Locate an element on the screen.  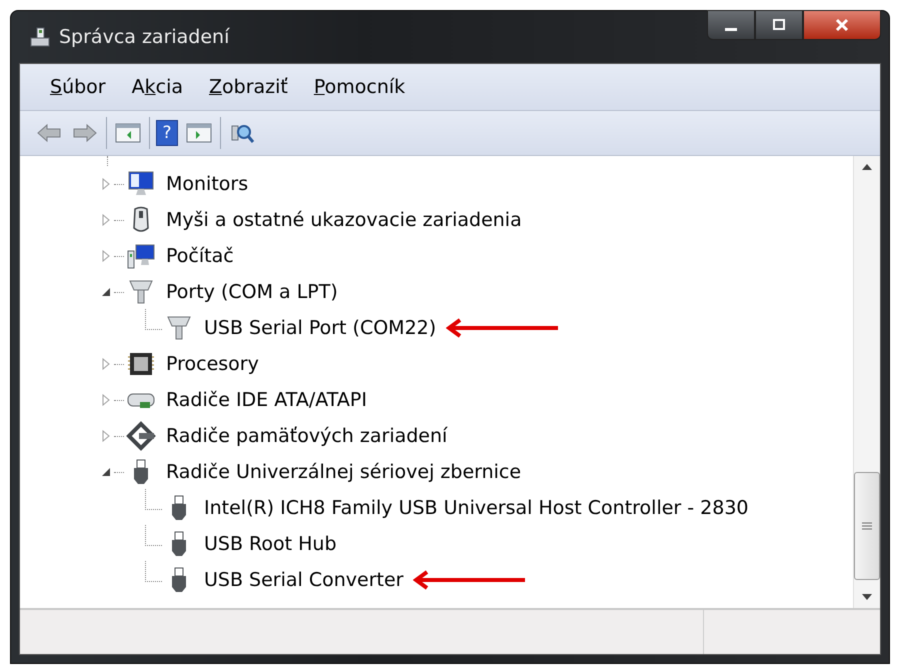
computer-icon is located at coordinates (40, 37).